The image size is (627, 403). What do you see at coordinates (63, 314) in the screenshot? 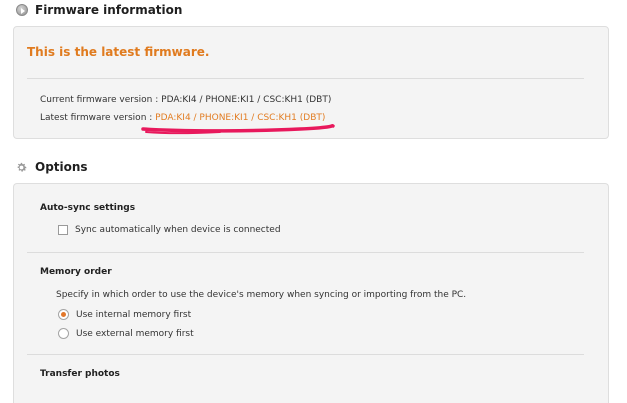
I see `internal-memory-radio` at bounding box center [63, 314].